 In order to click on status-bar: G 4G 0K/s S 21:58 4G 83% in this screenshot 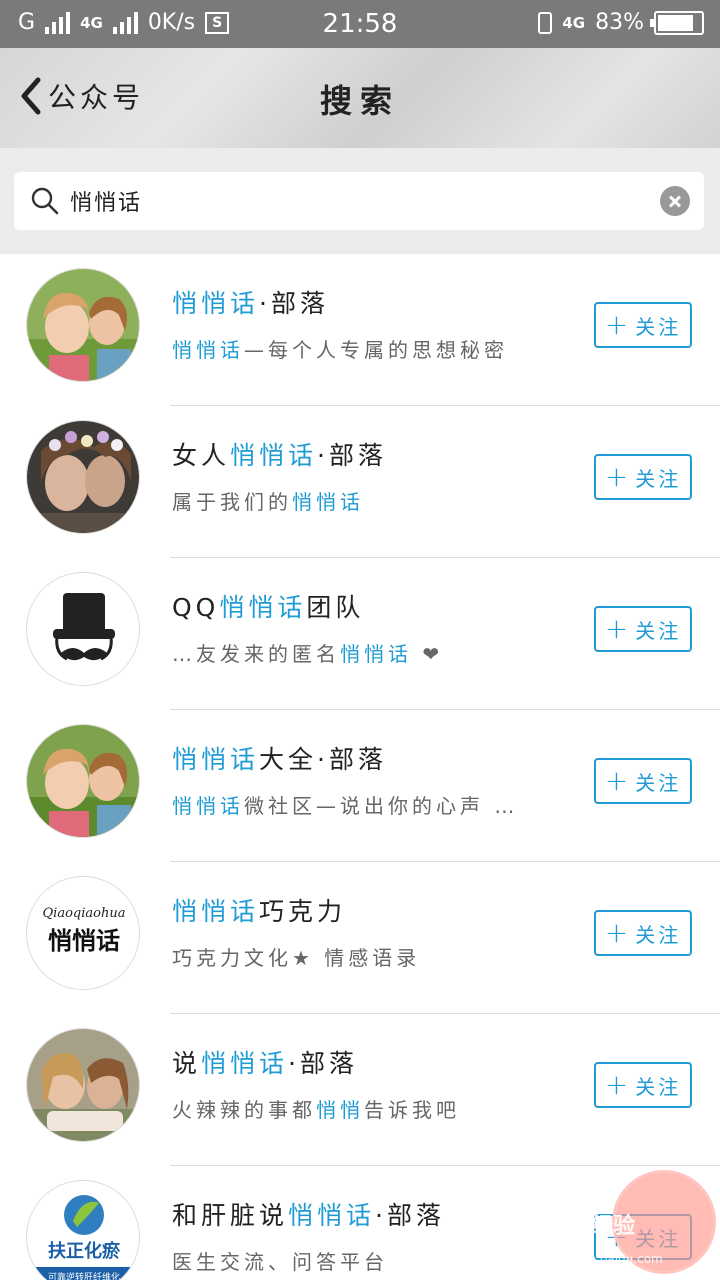, I will do `click(360, 24)`.